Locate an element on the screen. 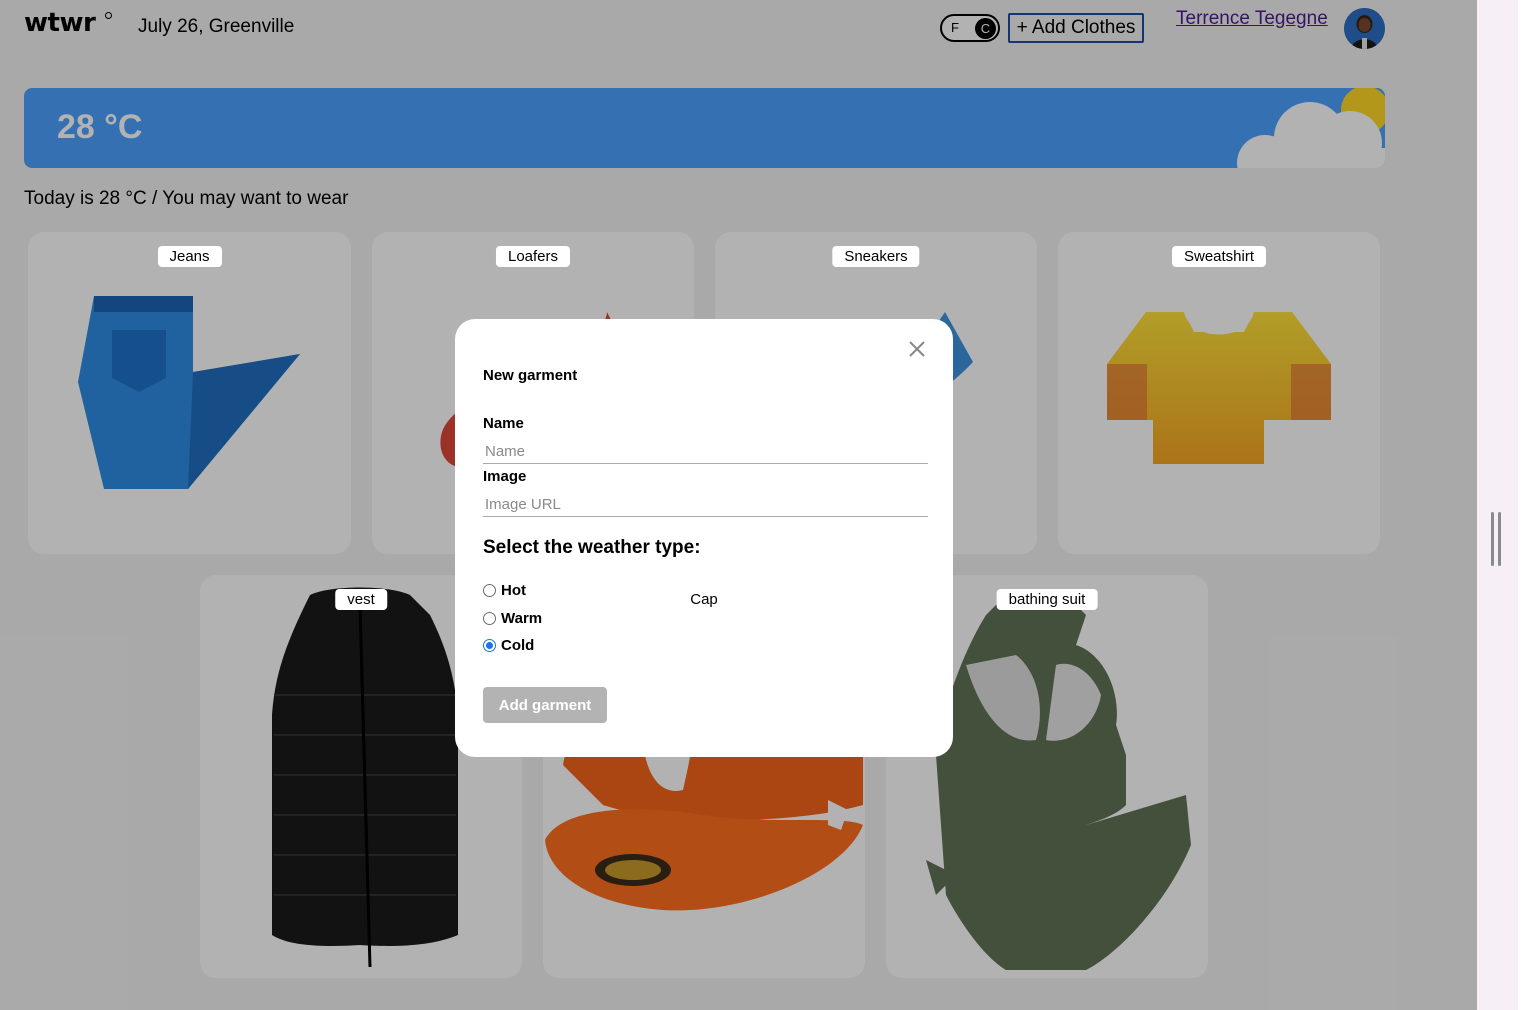 The height and width of the screenshot is (1010, 1534). name-input is located at coordinates (705, 452).